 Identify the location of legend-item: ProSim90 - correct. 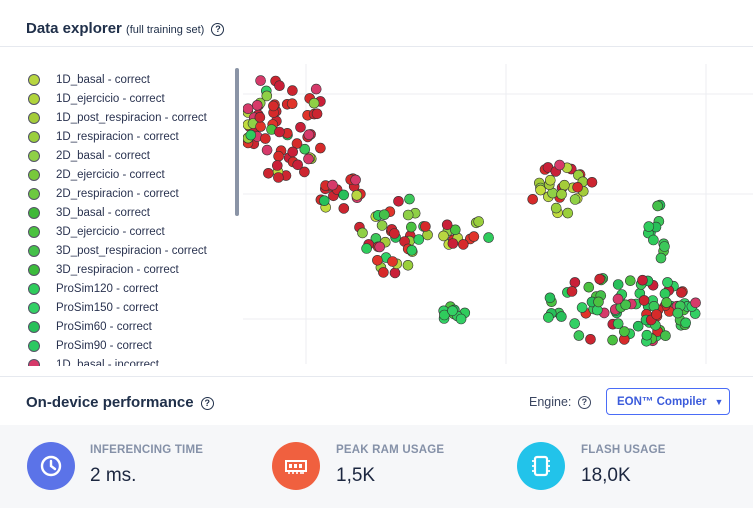
(130, 345).